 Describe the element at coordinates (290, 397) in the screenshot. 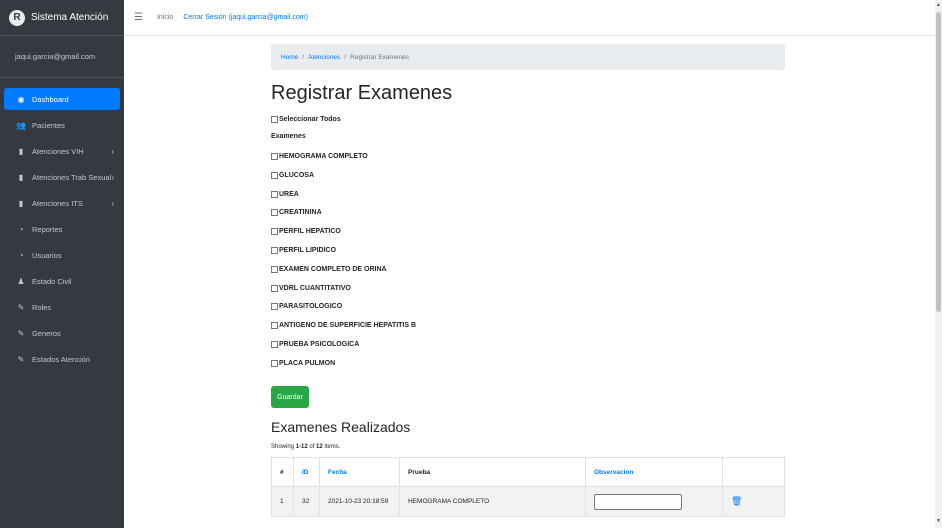

I see `save-button: Guardar` at that location.